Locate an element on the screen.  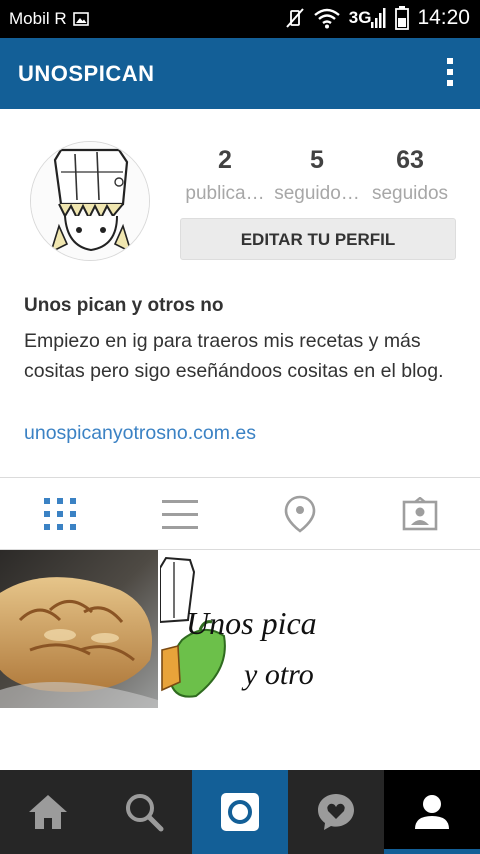
network-type: 3G is located at coordinates (360, 17).